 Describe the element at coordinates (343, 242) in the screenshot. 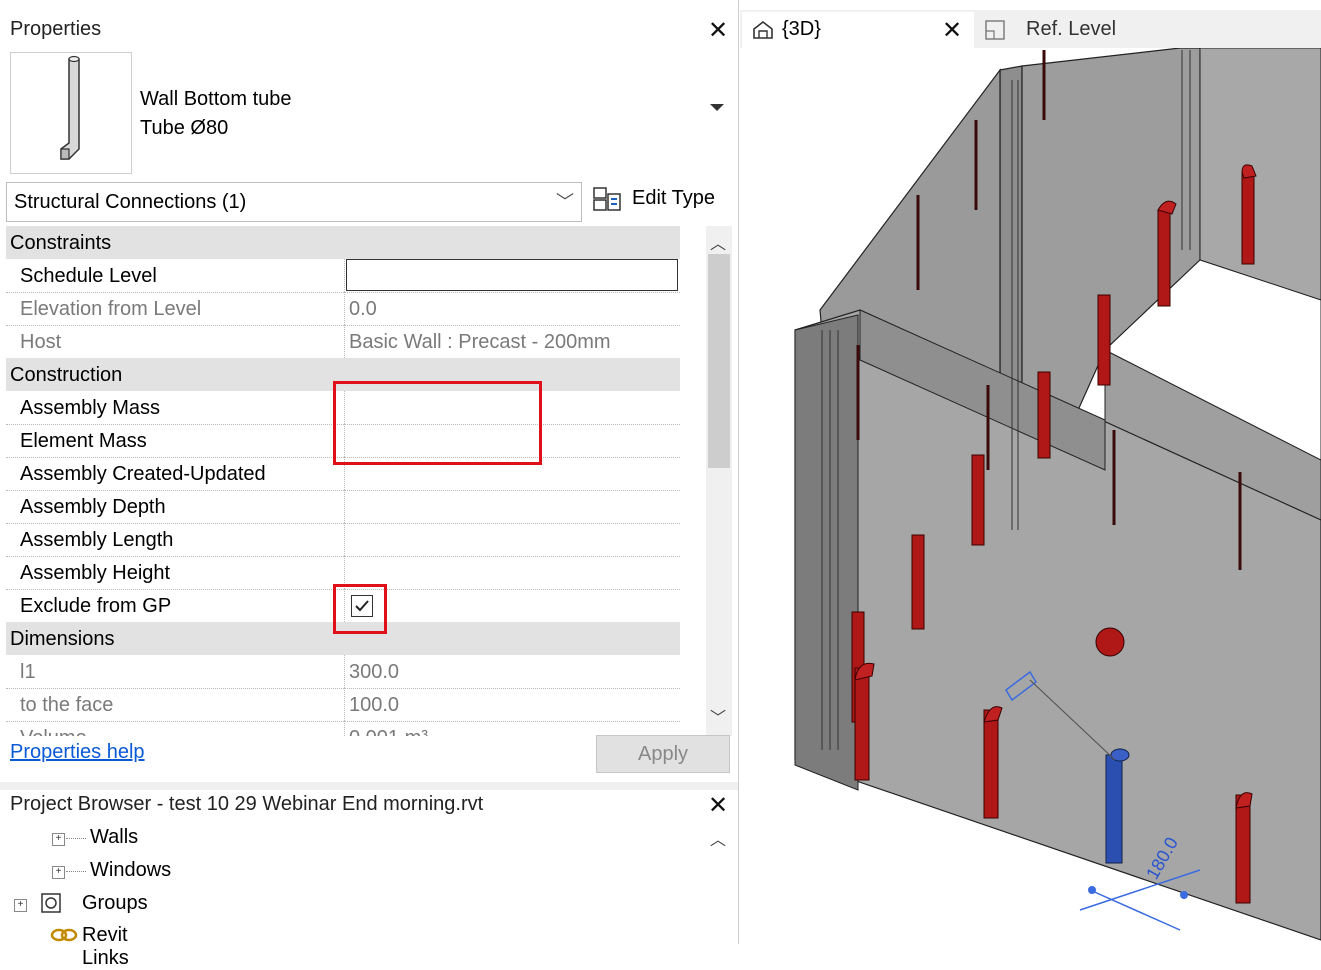

I see `category-constraints: Constraints ⌃` at that location.